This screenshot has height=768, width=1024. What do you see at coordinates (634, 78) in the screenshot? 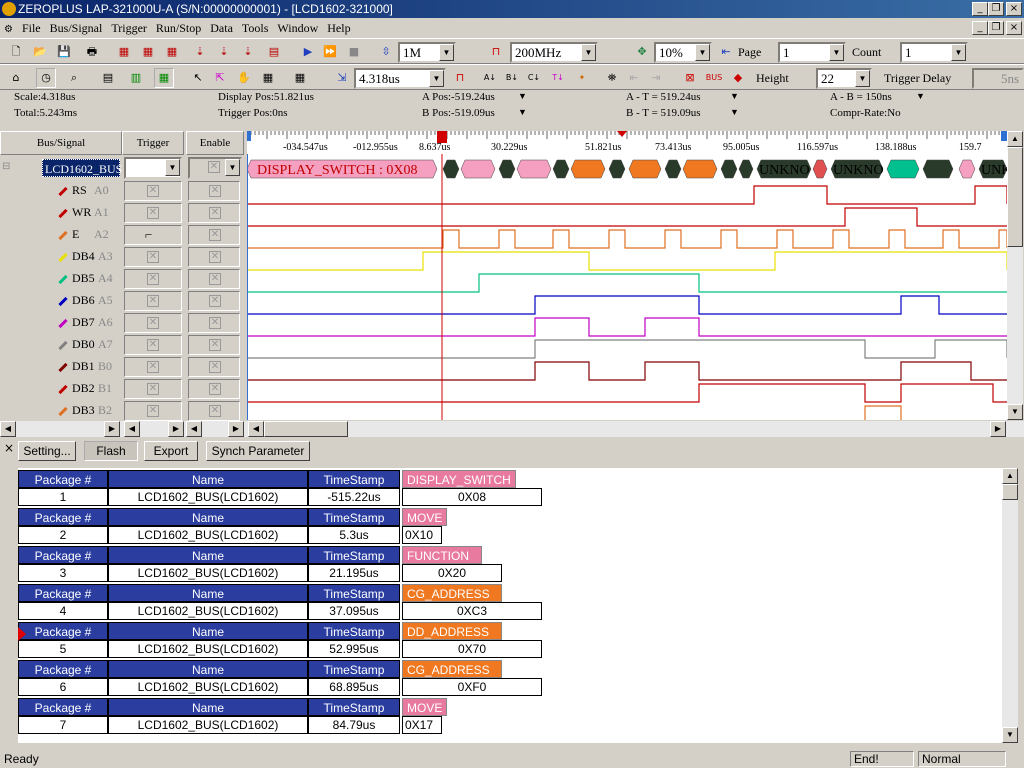
I see `prev-search-icon: ⇤` at bounding box center [634, 78].